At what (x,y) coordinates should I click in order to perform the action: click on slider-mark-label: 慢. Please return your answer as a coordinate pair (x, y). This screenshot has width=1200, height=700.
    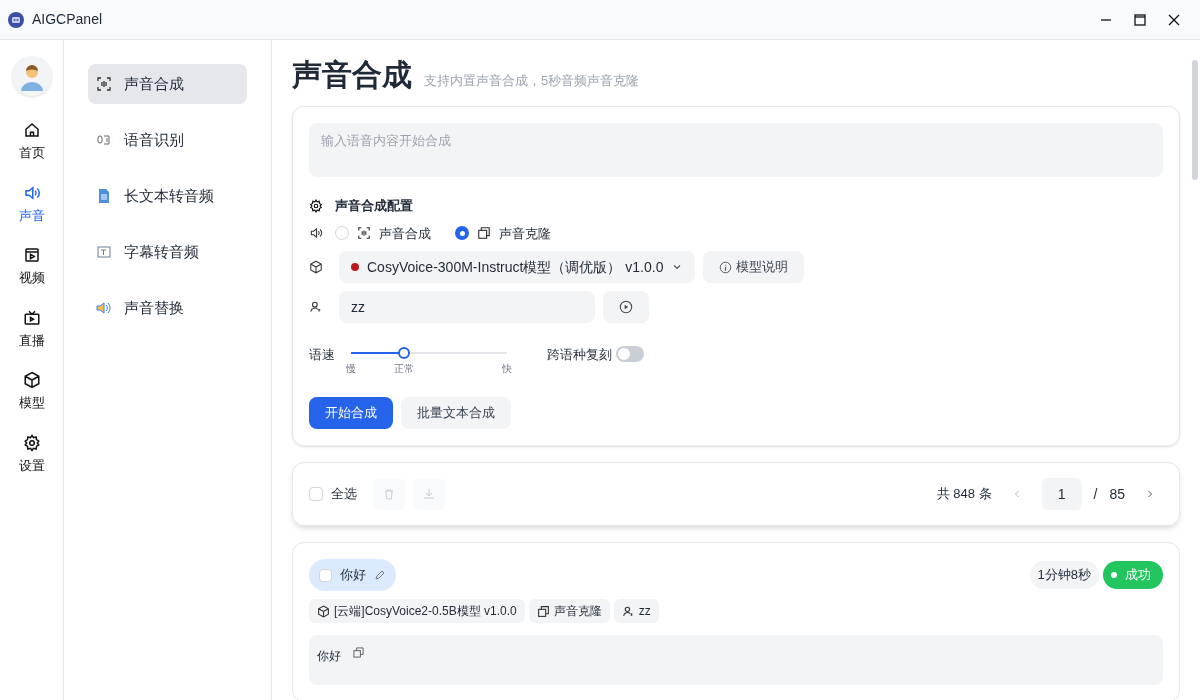
    Looking at the image, I should click on (351, 369).